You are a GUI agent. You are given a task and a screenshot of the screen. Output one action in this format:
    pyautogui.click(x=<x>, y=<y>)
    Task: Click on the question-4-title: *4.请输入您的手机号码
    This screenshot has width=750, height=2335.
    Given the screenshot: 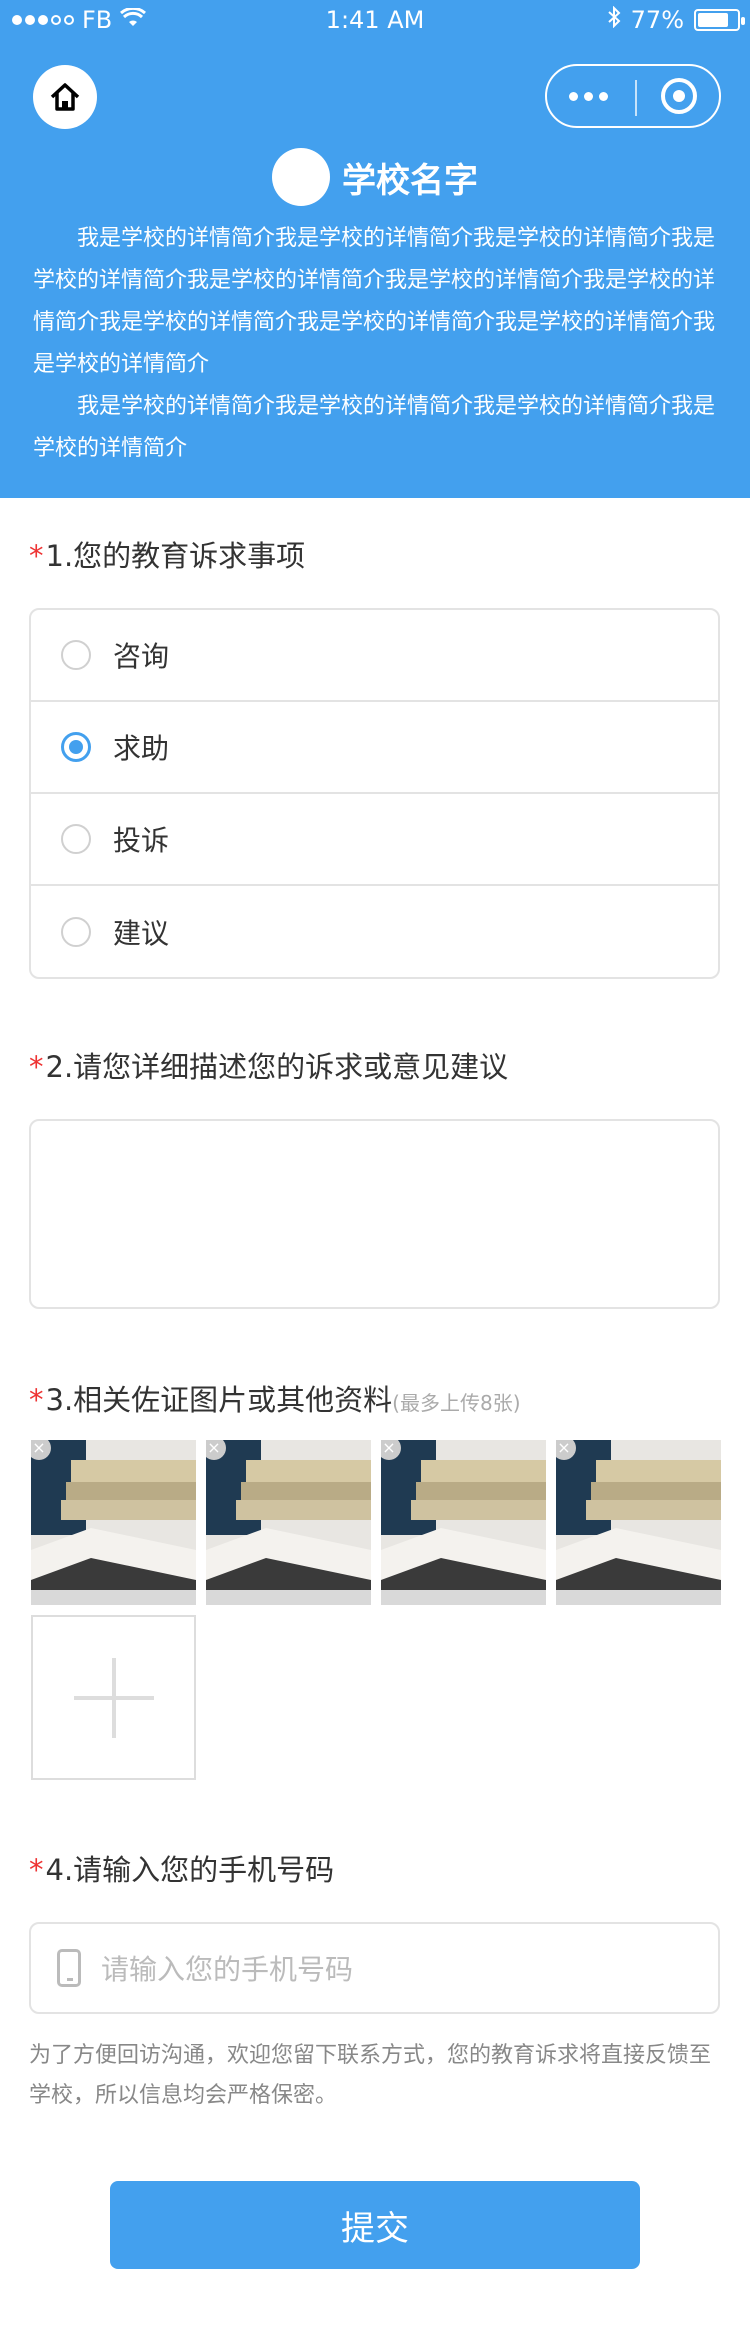 What is the action you would take?
    pyautogui.click(x=181, y=1868)
    